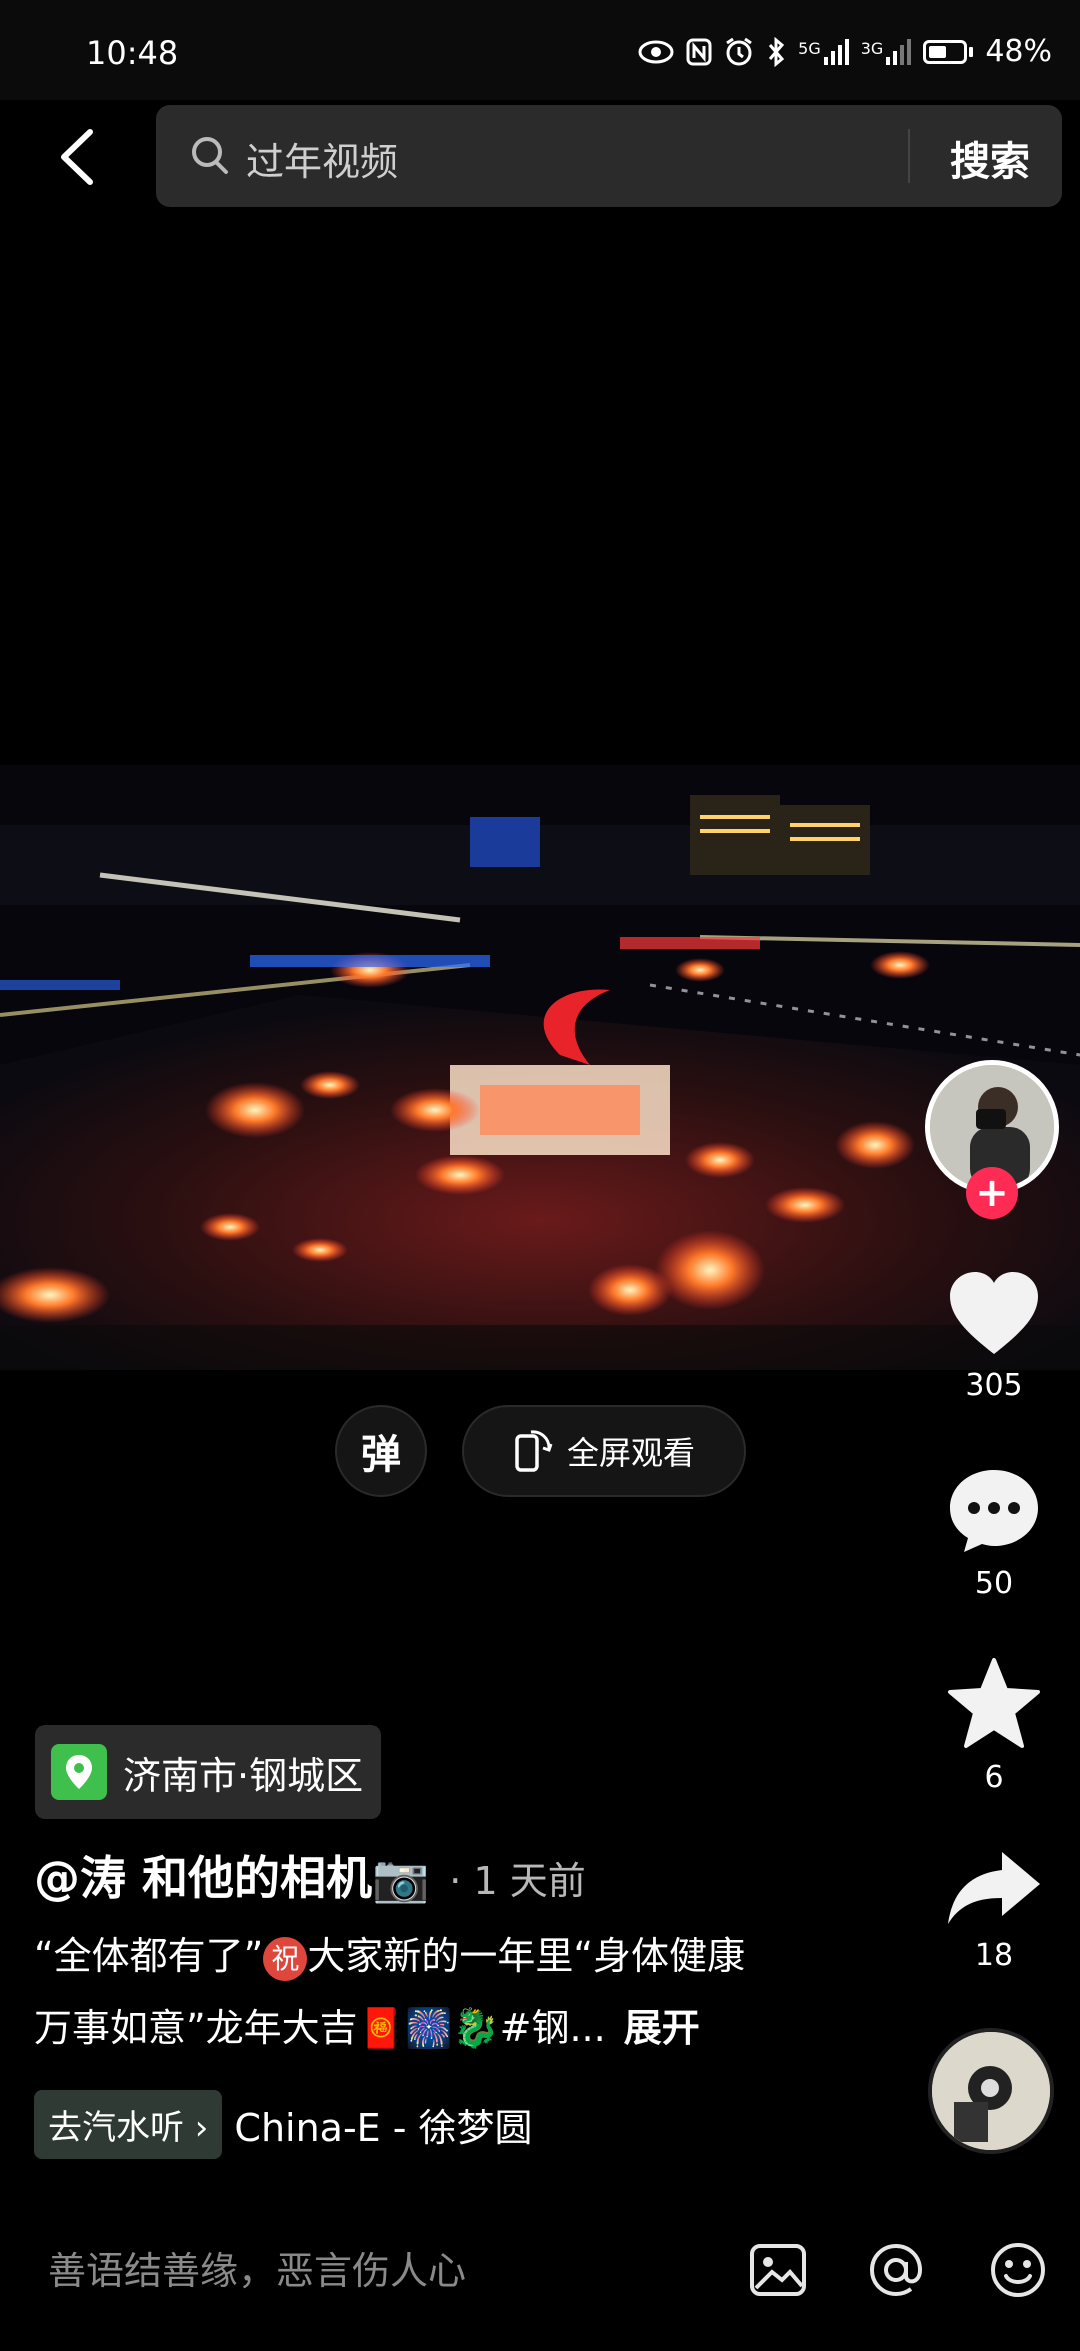 Image resolution: width=1080 pixels, height=2351 pixels. Describe the element at coordinates (909, 156) in the screenshot. I see `search-divider` at that location.